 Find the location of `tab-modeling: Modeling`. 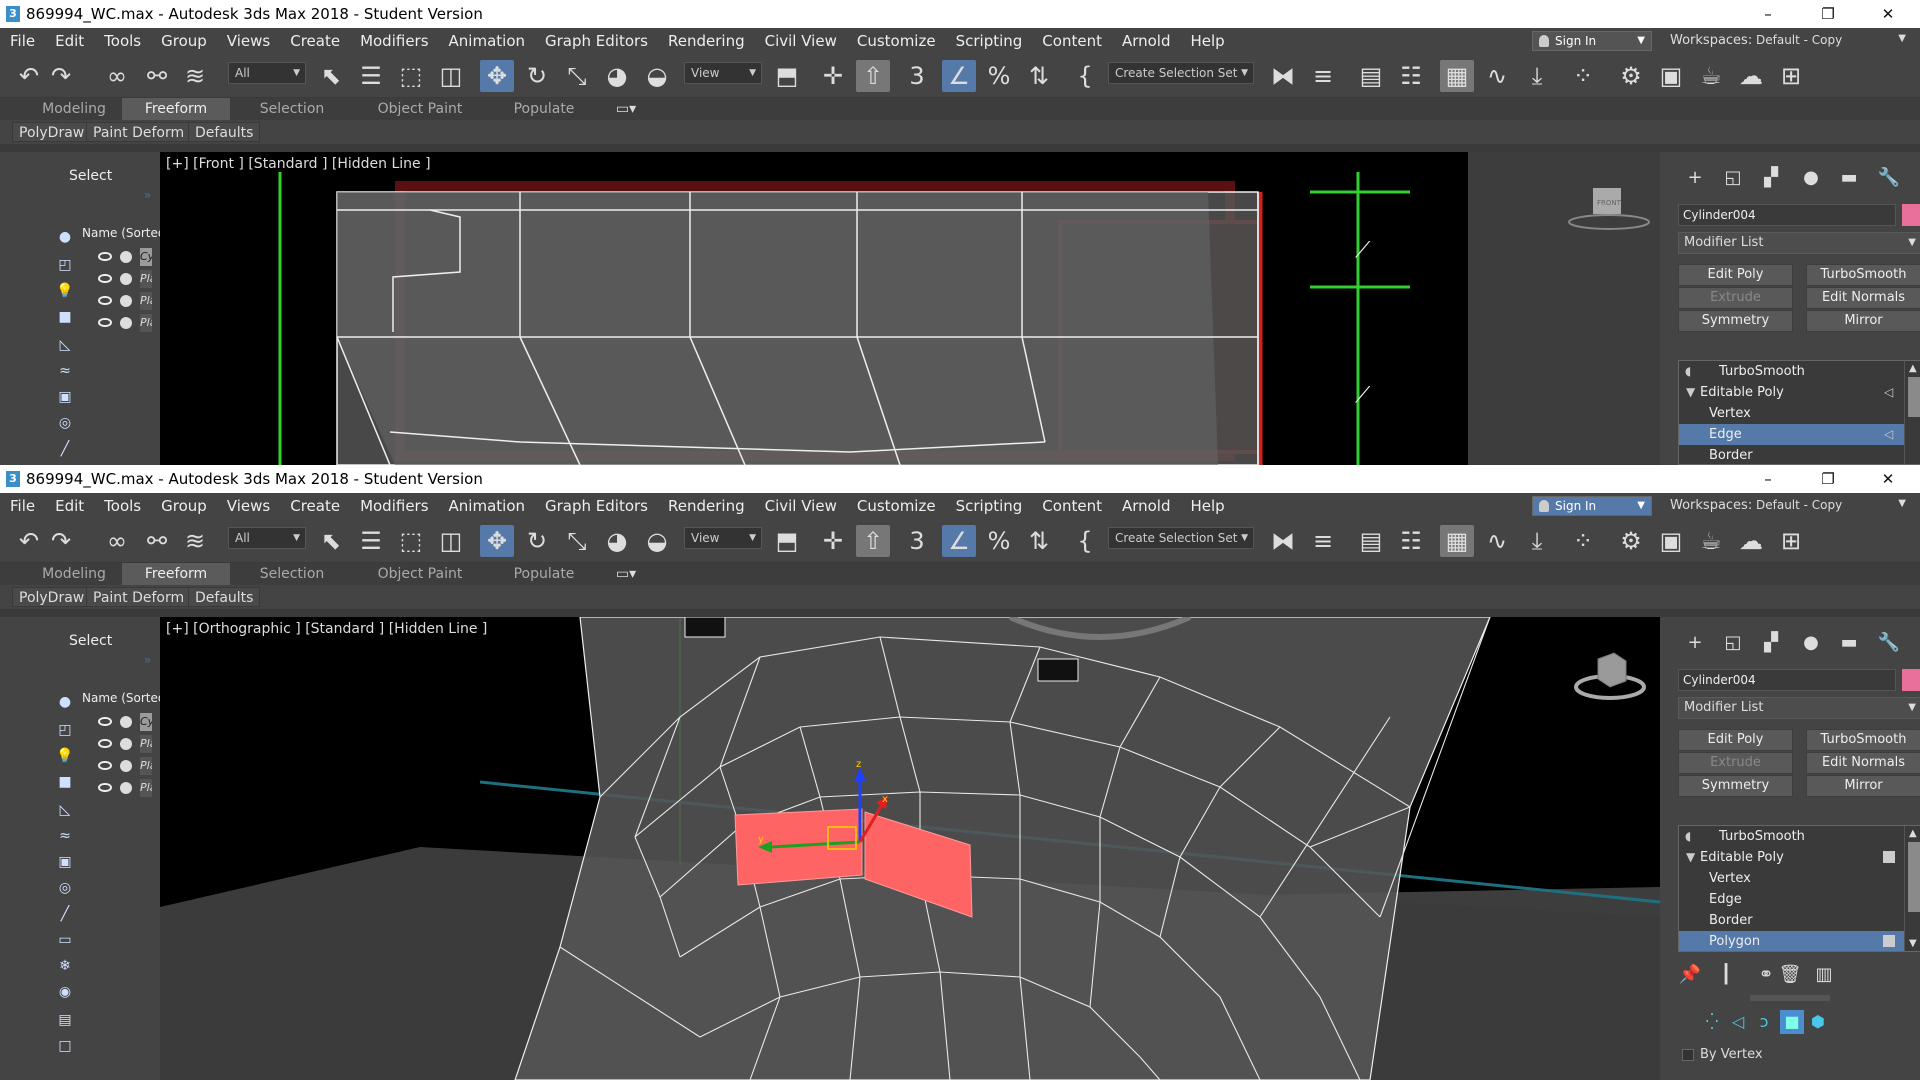

tab-modeling: Modeling is located at coordinates (74, 574).